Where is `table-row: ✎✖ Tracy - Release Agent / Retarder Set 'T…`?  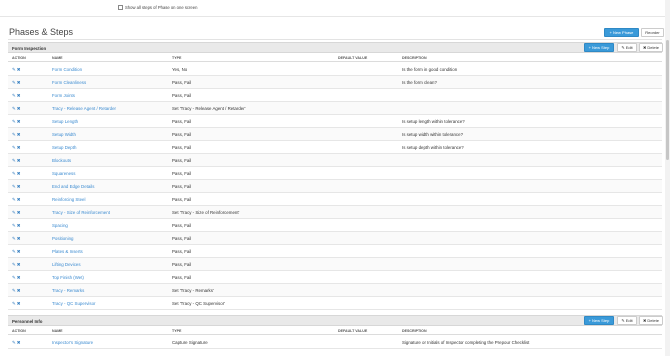 table-row: ✎✖ Tracy - Release Agent / Retarder Set 'T… is located at coordinates (335, 108).